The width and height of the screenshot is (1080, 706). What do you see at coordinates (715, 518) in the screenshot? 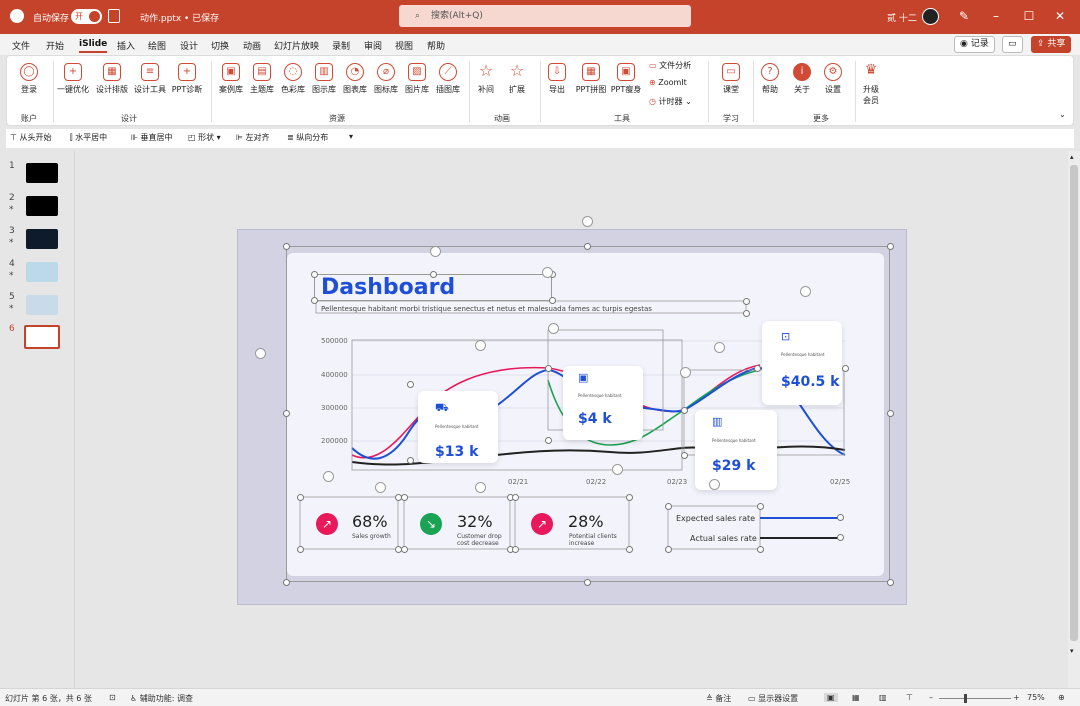
I see `legend-expected: Expected sales rate` at bounding box center [715, 518].